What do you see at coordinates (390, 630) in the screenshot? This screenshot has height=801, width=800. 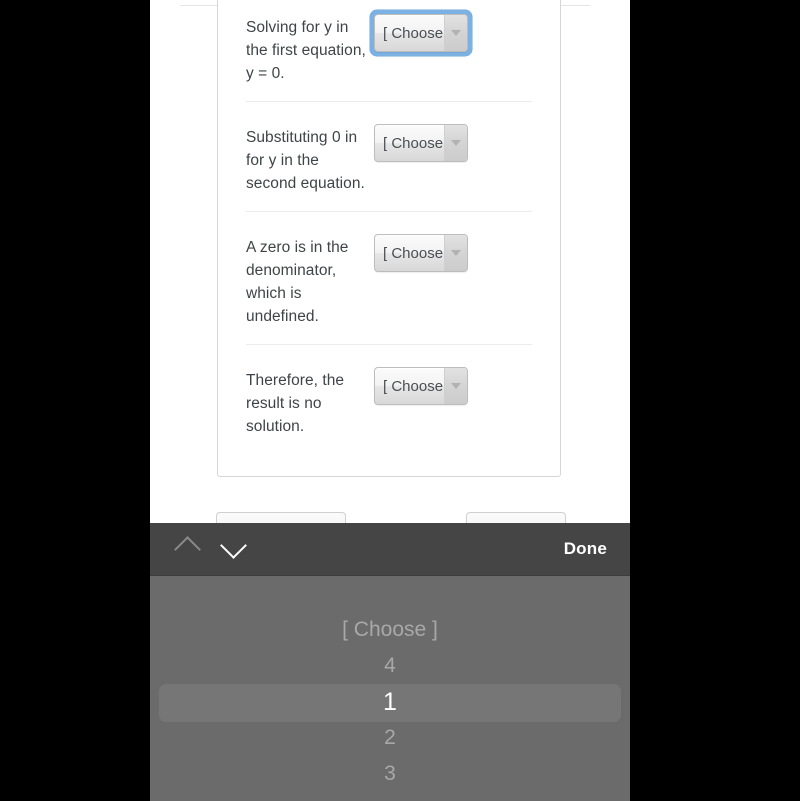 I see `picker-option: [ Choose ]` at bounding box center [390, 630].